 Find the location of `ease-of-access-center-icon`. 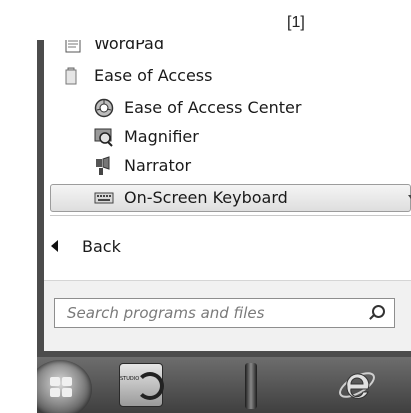

ease-of-access-center-icon is located at coordinates (104, 108).